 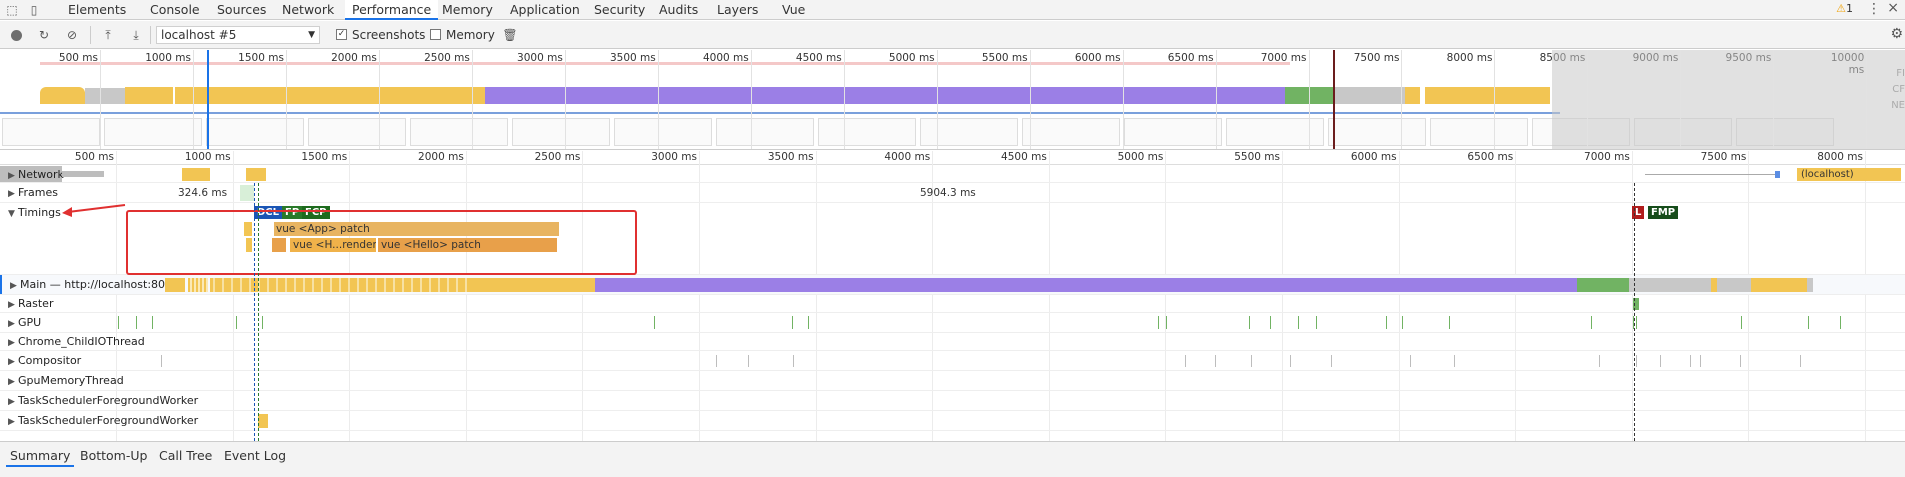 I want to click on device-toolbar-icon: ▯, so click(x=34, y=10).